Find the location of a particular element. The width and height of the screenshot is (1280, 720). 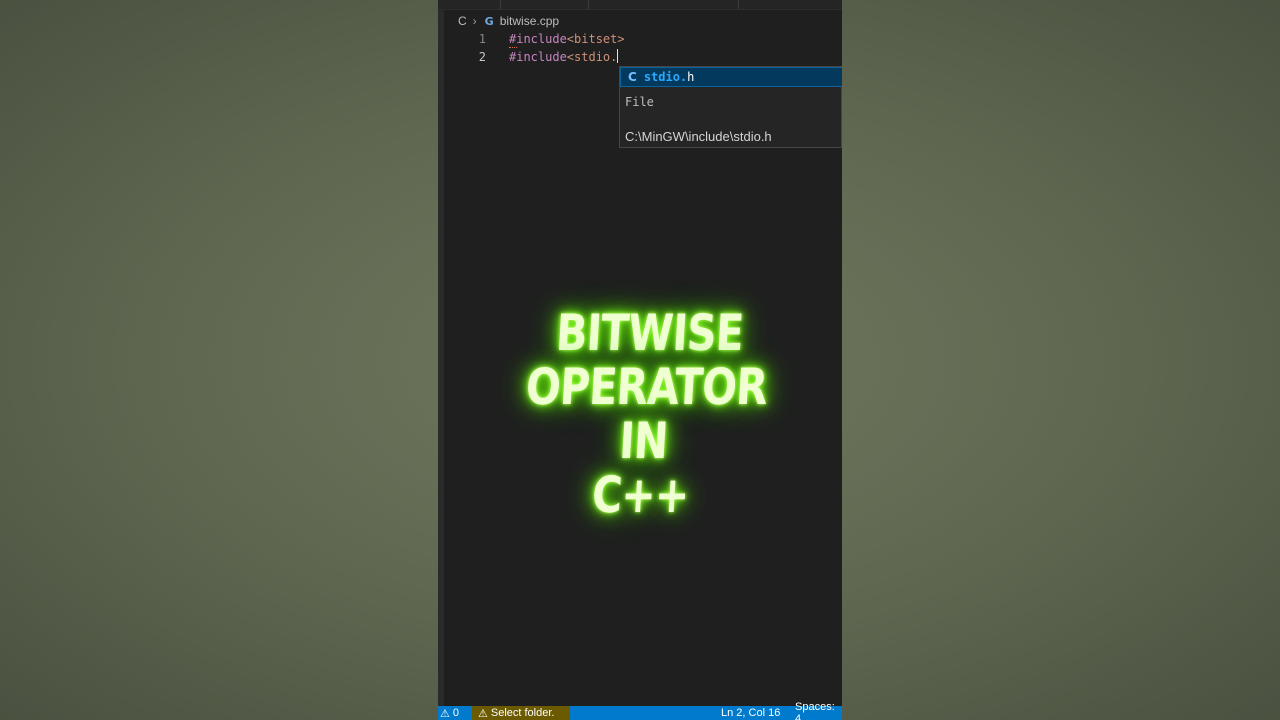

suggestion-detail-path: C:\MinGW\include\stdio.h is located at coordinates (698, 136).